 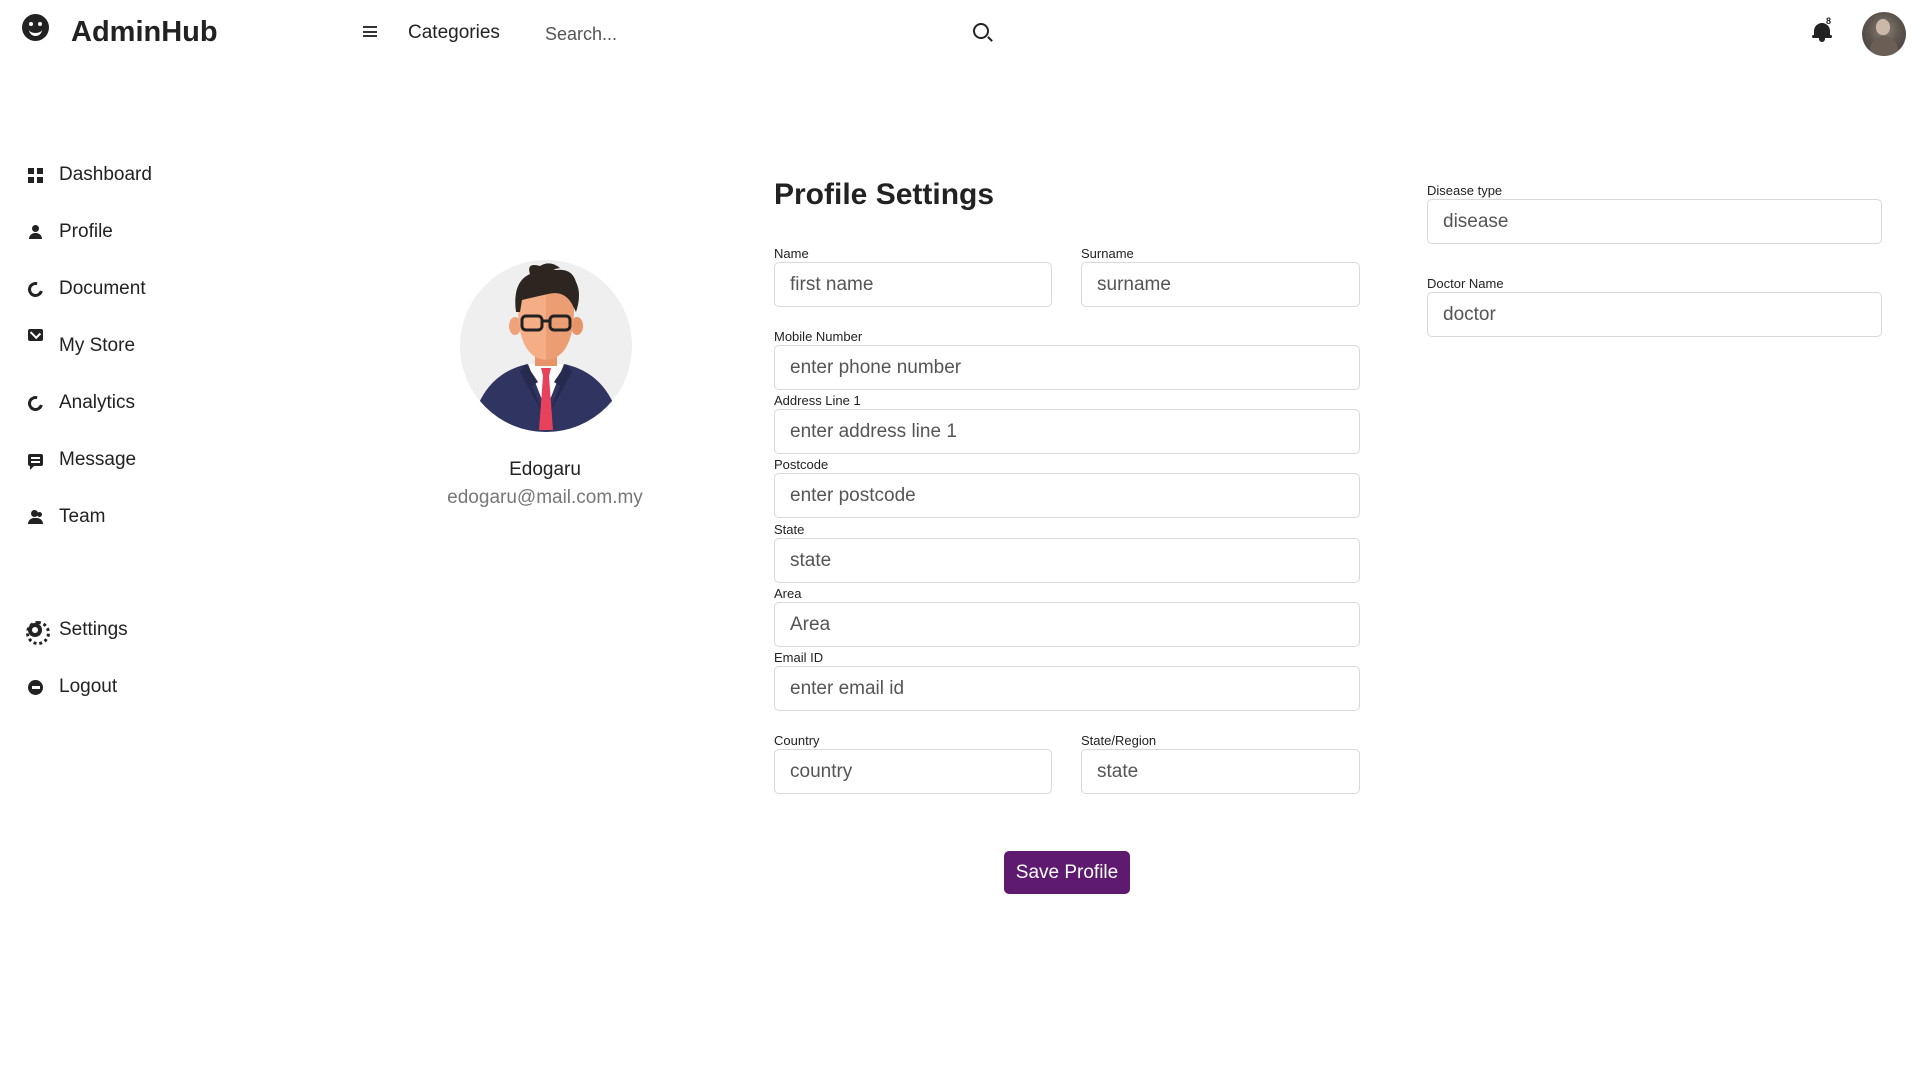 I want to click on smiley-logo-icon, so click(x=35, y=27).